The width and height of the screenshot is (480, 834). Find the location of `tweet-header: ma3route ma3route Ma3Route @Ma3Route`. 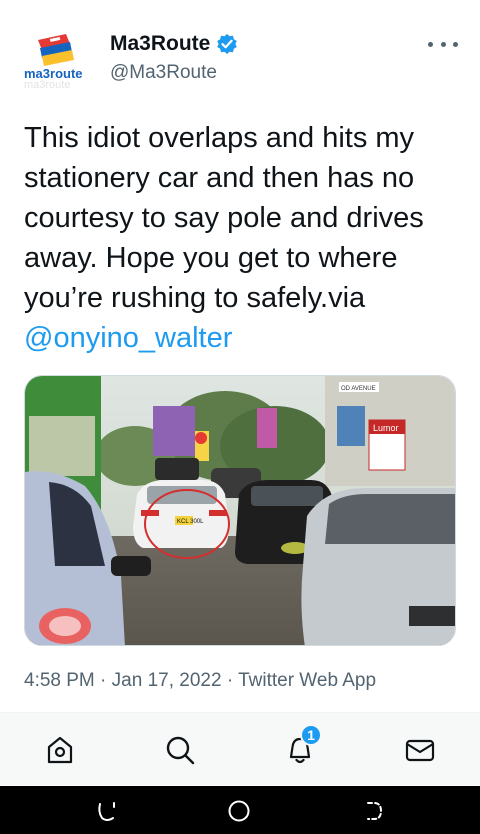

tweet-header: ma3route ma3route Ma3Route @Ma3Route is located at coordinates (240, 50).